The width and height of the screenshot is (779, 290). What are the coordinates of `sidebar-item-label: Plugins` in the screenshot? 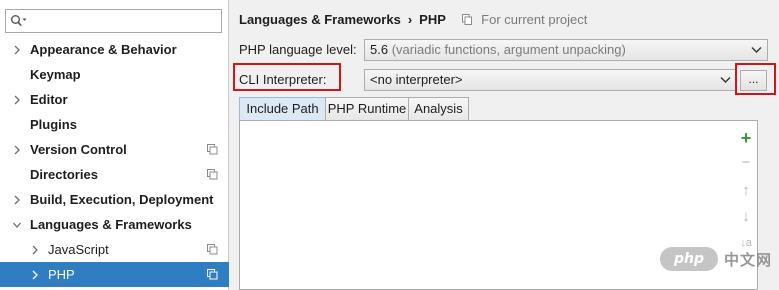 It's located at (53, 124).